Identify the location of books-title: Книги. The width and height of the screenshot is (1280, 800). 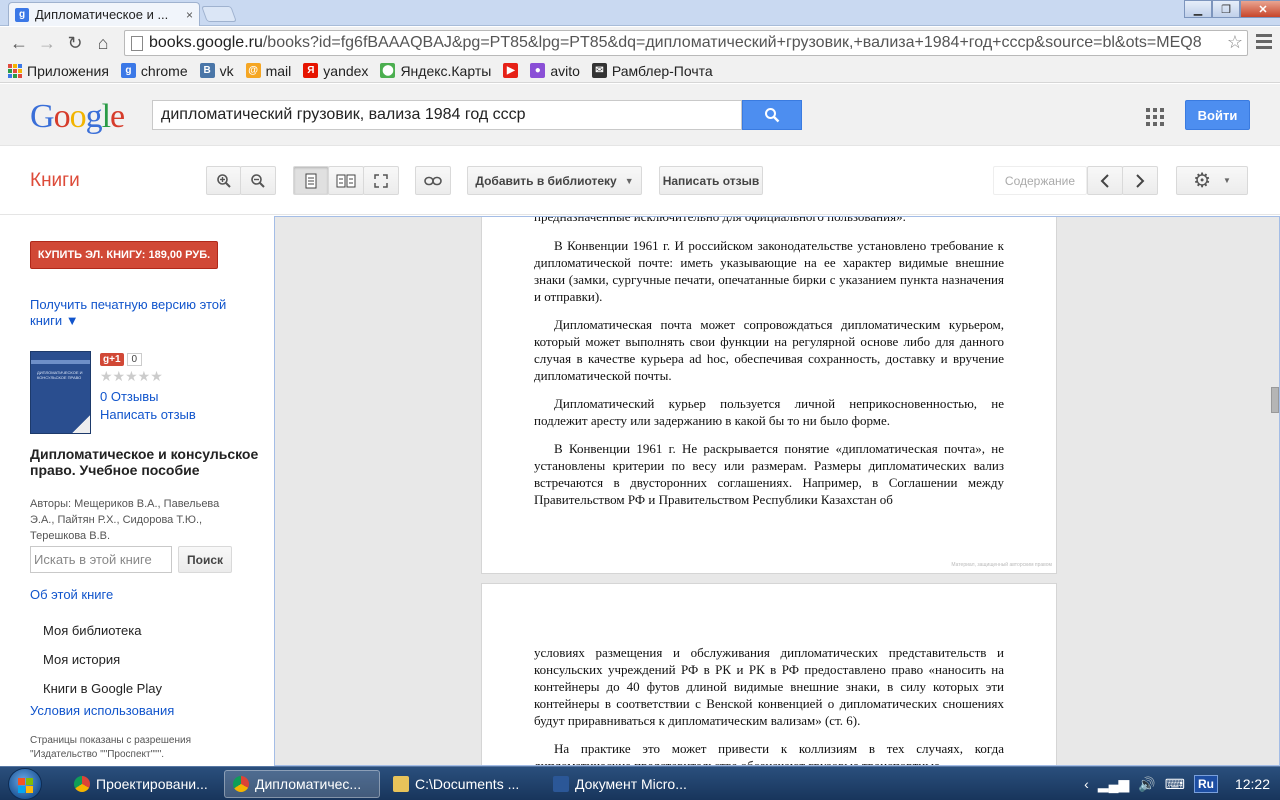
(55, 181).